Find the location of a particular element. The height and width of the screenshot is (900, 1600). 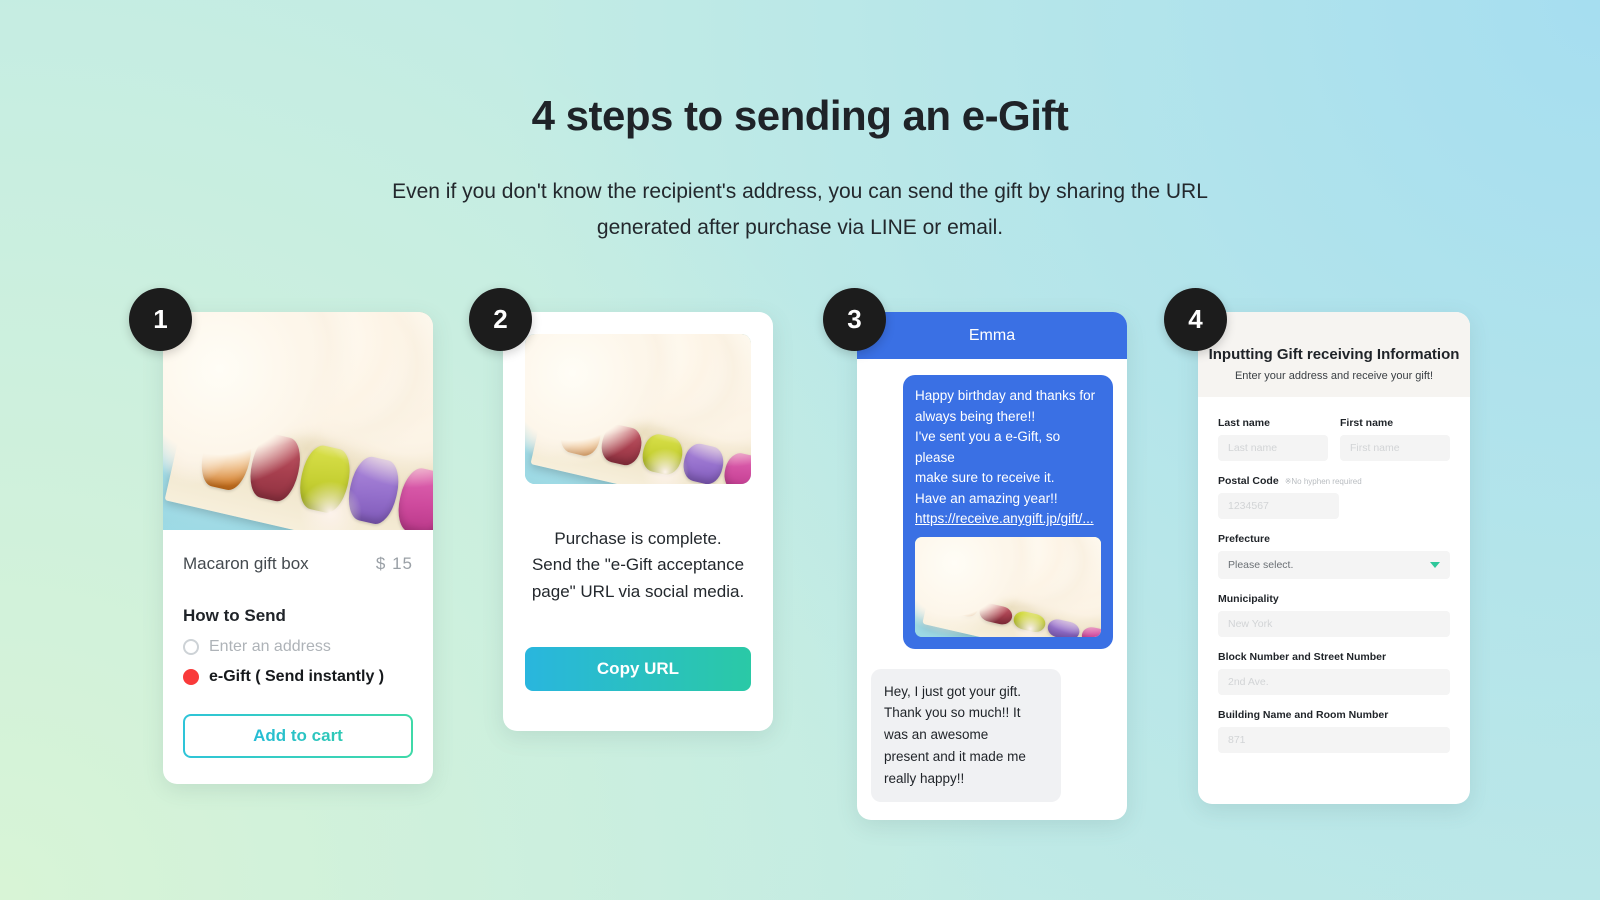

step-badge-3: 3 is located at coordinates (854, 319).